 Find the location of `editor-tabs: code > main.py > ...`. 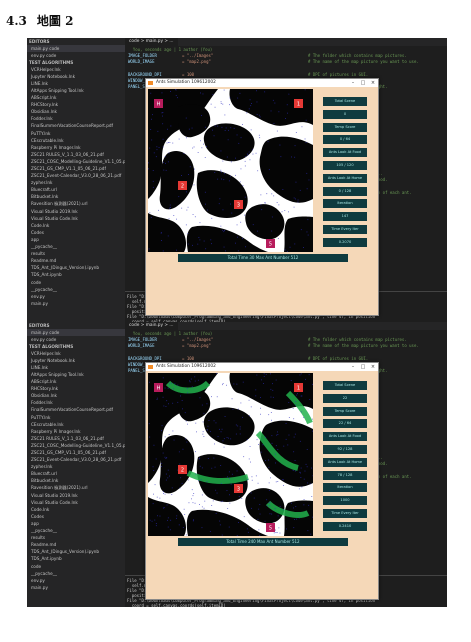

editor-tabs: code > main.py > ... is located at coordinates (286, 42).